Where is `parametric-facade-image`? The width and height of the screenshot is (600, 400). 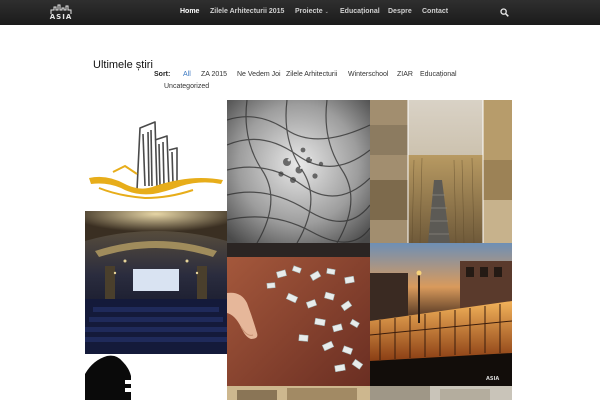
parametric-facade-image is located at coordinates (298, 171).